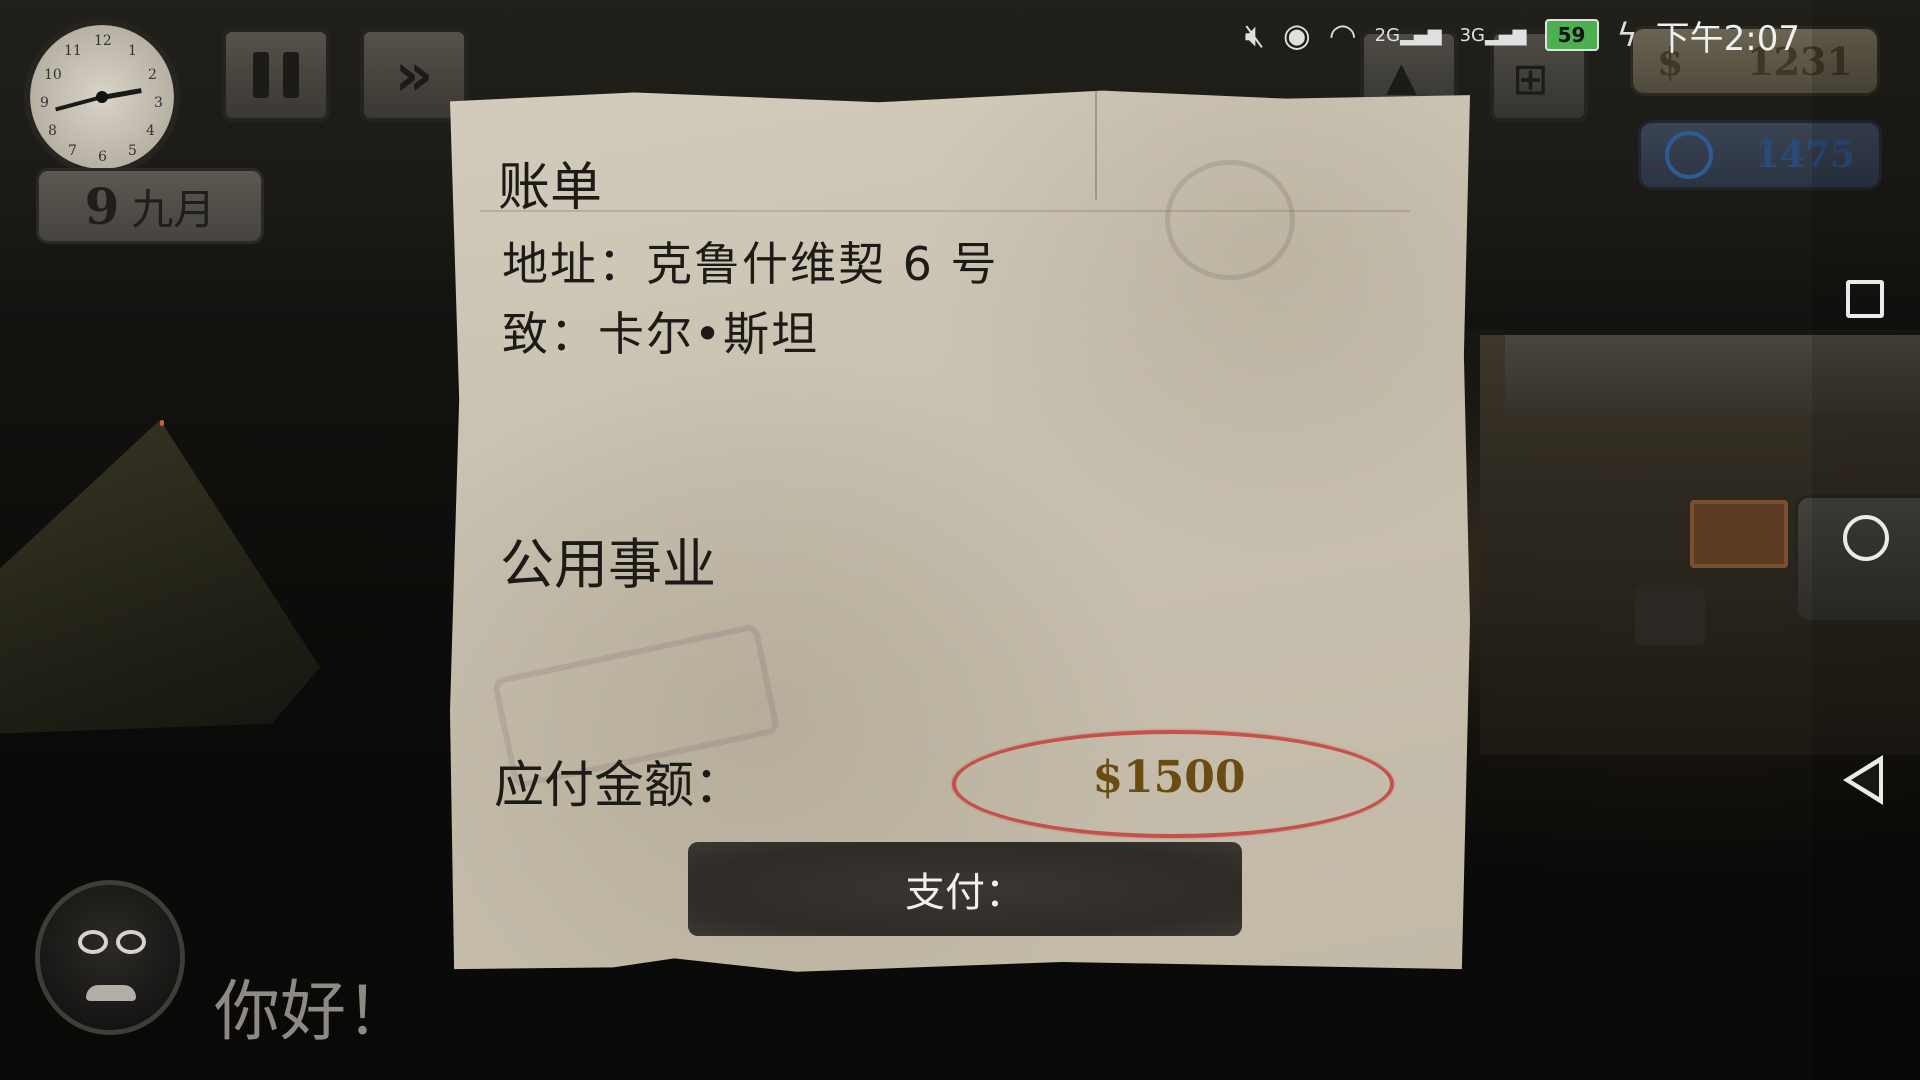  What do you see at coordinates (103, 41) in the screenshot?
I see `clock-number: 12` at bounding box center [103, 41].